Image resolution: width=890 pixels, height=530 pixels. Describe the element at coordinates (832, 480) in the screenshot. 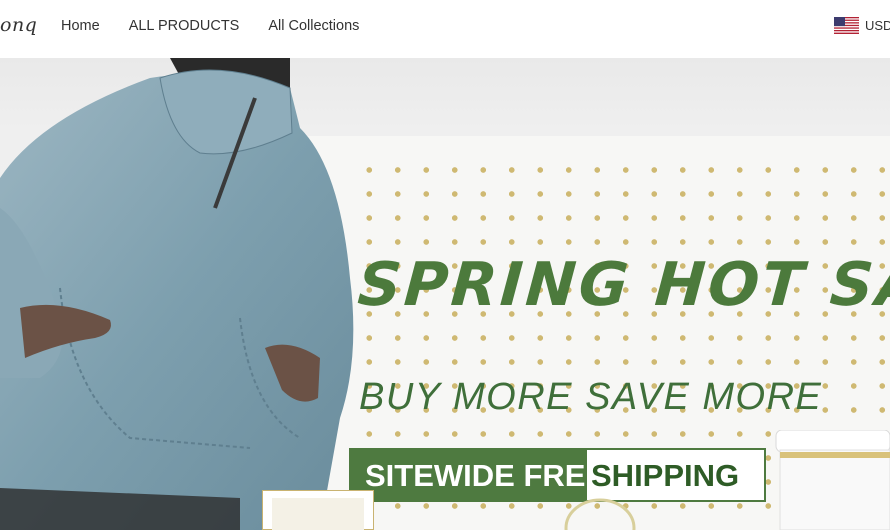

I see `product-jar-image` at that location.